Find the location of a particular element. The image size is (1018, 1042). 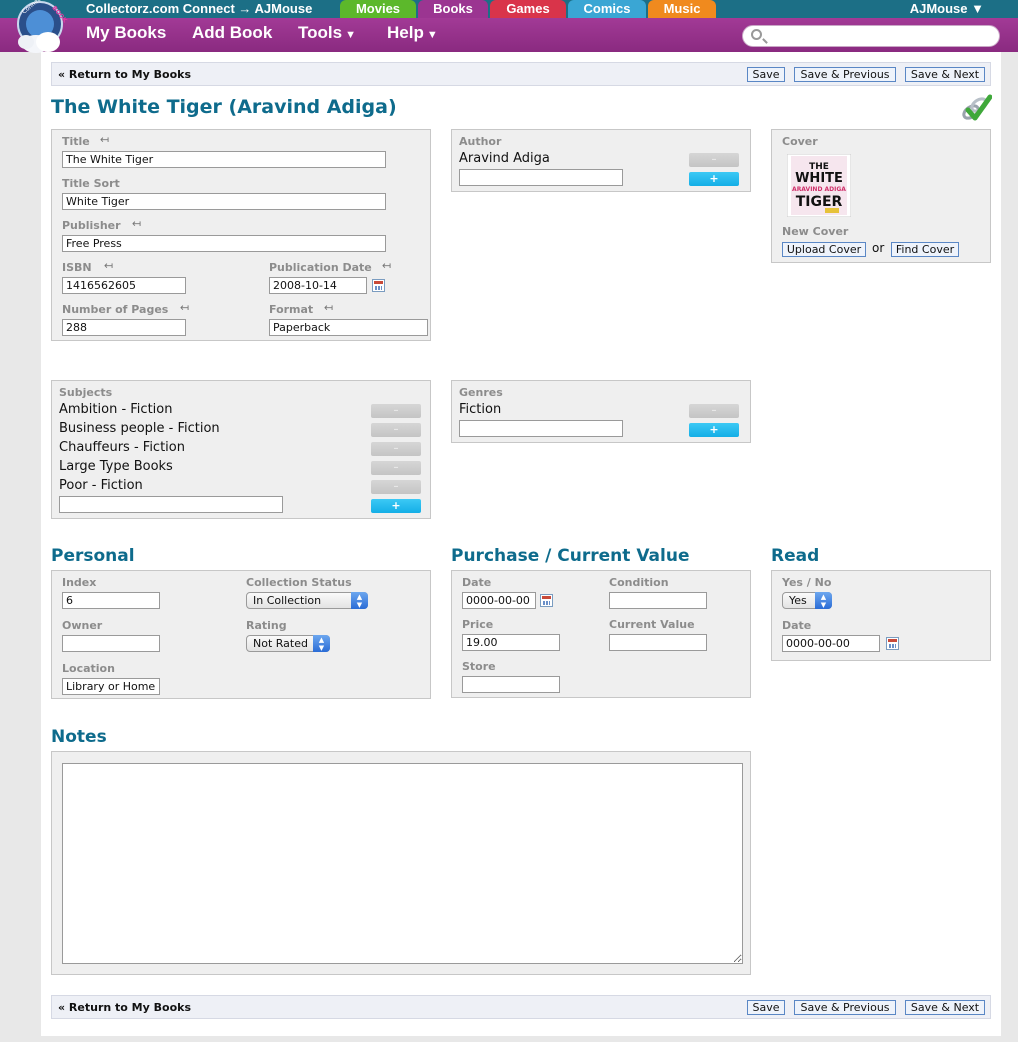

publication-date-label: Publication Date is located at coordinates (320, 267).